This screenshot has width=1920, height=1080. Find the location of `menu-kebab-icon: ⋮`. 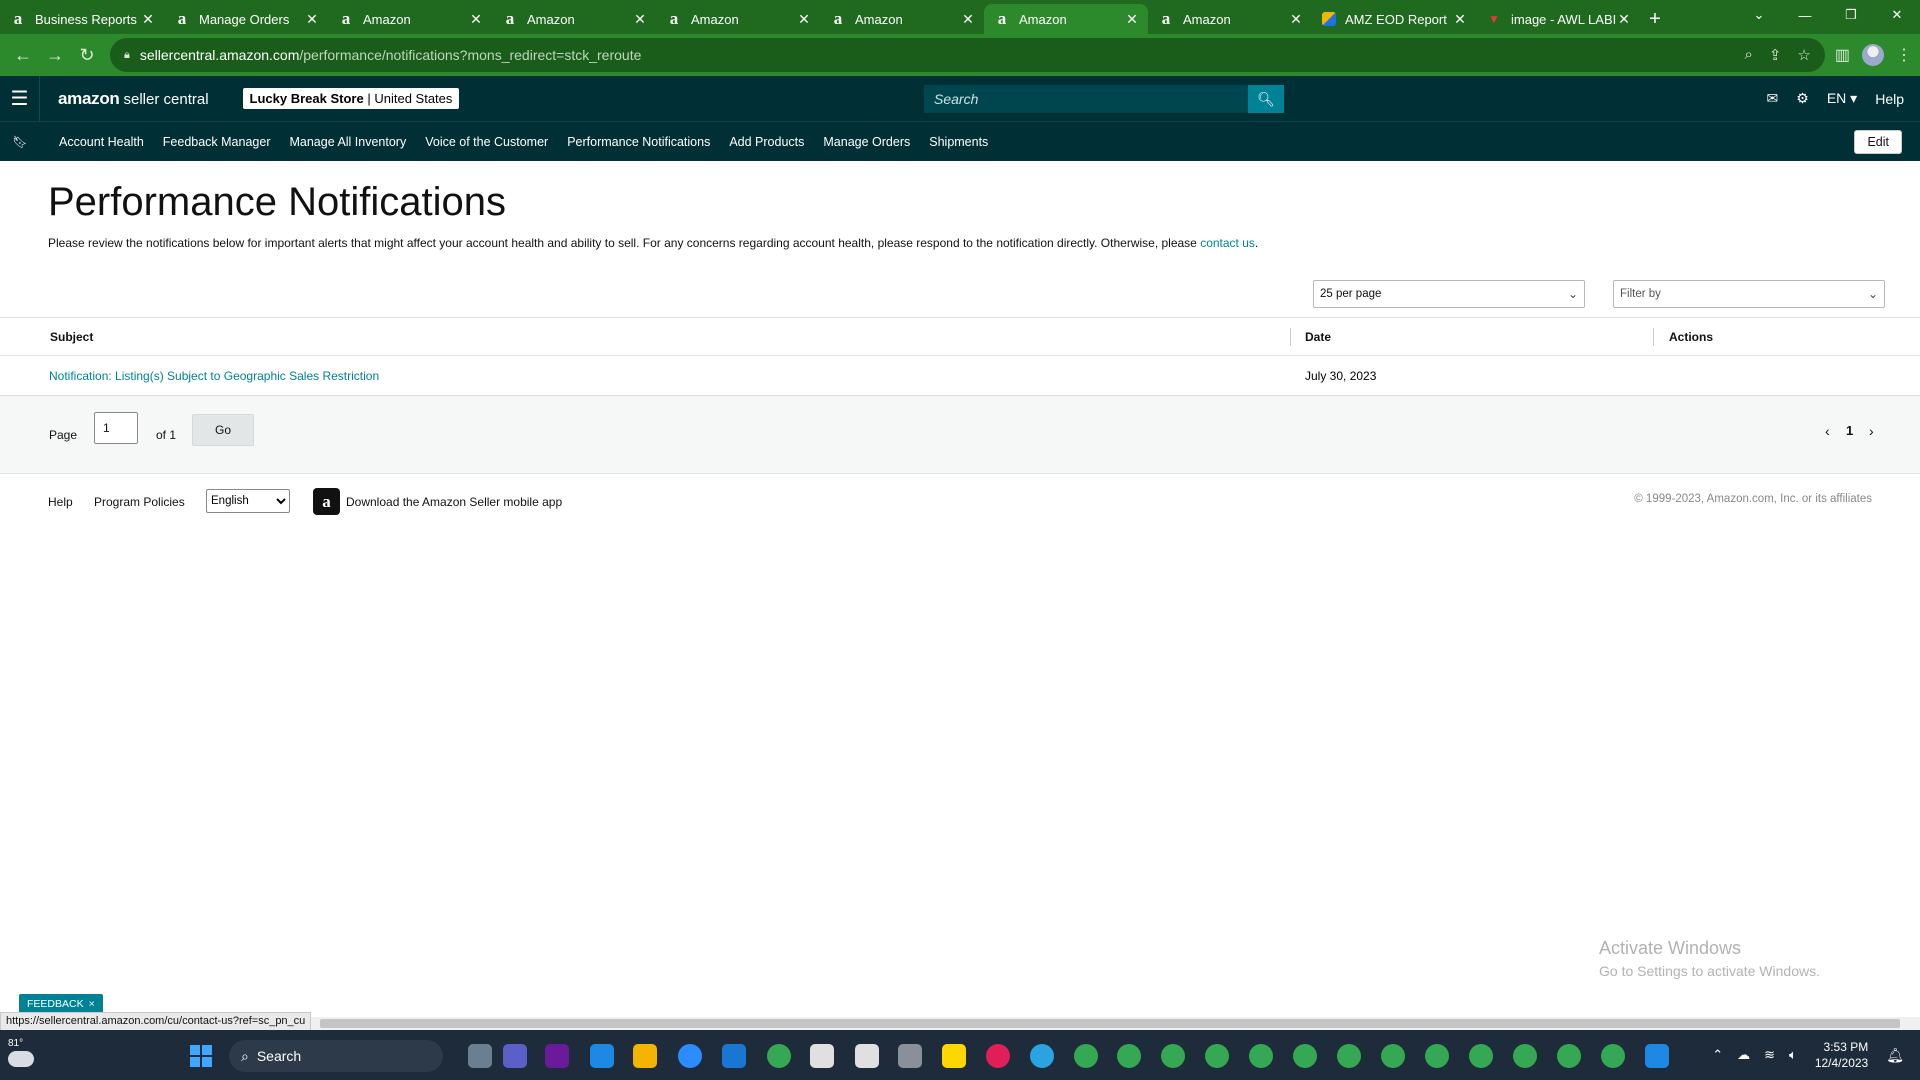

menu-kebab-icon: ⋮ is located at coordinates (1904, 55).